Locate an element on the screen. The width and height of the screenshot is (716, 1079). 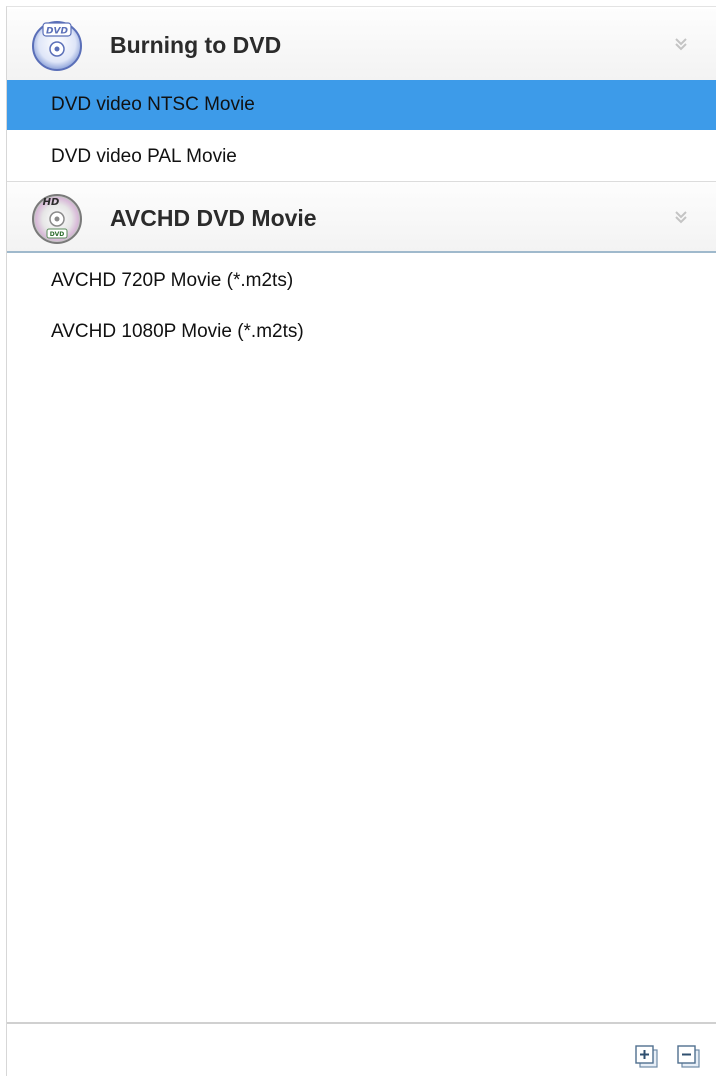
list-item-avchd-720p: AVCHD 720P Movie (*.m2ts) is located at coordinates (361, 281).